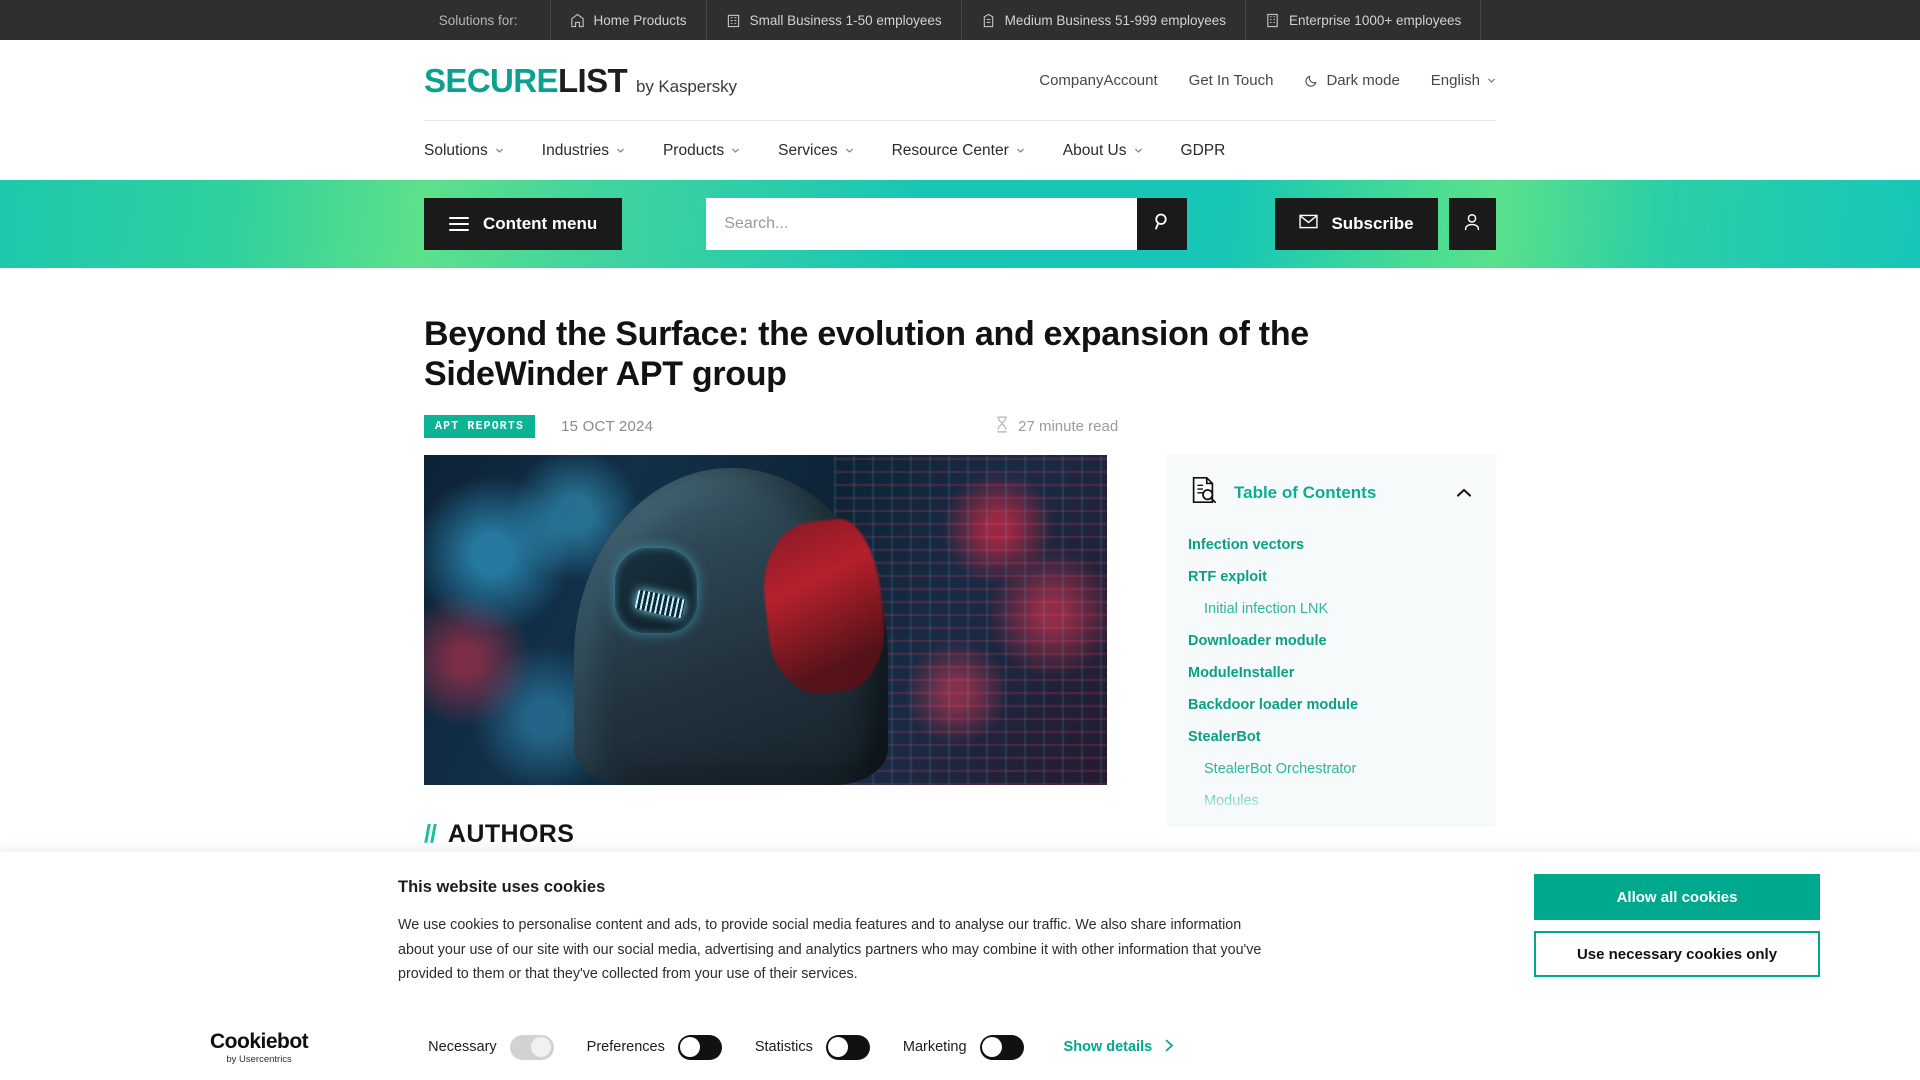 Image resolution: width=1920 pixels, height=1080 pixels. I want to click on category-badge: APT REPORTS, so click(480, 426).